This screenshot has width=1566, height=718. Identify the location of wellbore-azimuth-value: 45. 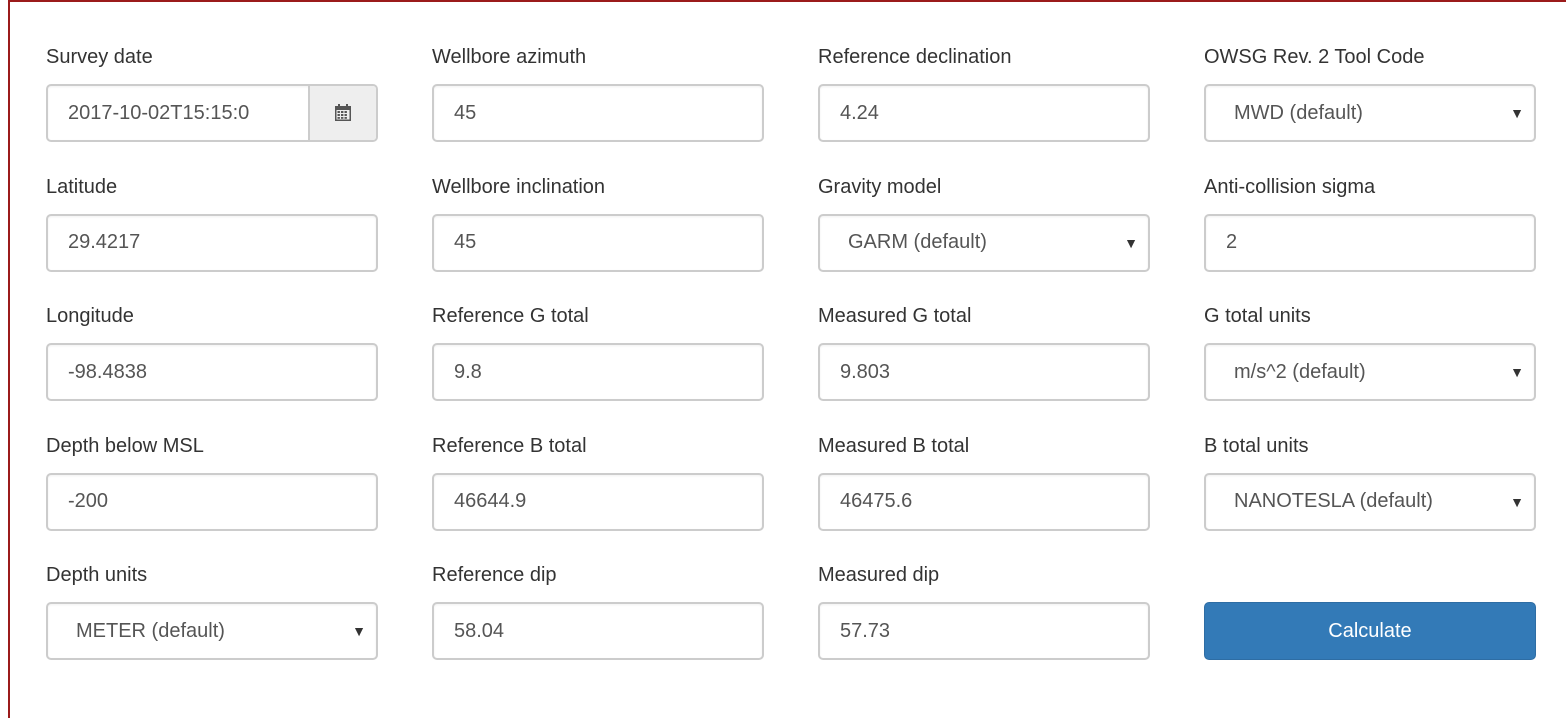
(465, 112).